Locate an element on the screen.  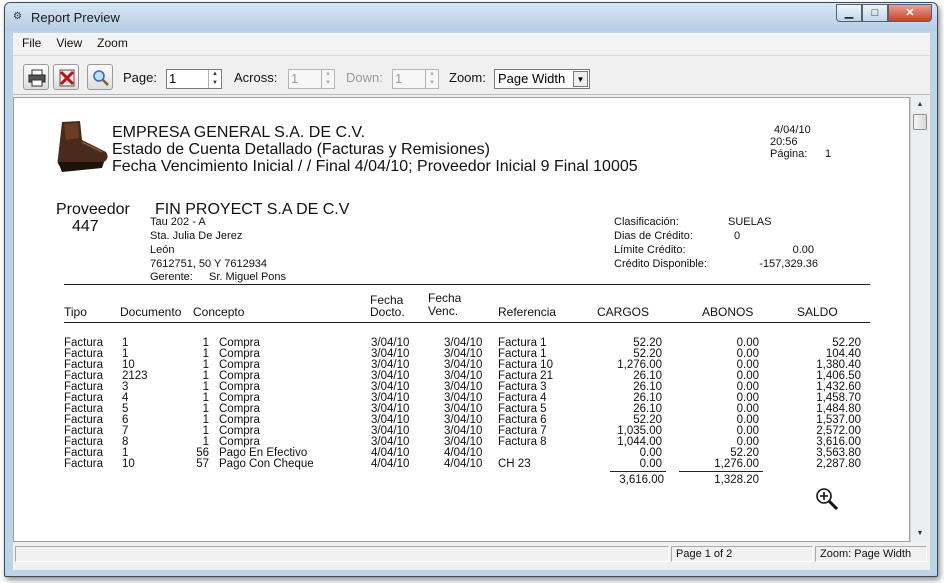
page-value: 1 is located at coordinates (173, 78).